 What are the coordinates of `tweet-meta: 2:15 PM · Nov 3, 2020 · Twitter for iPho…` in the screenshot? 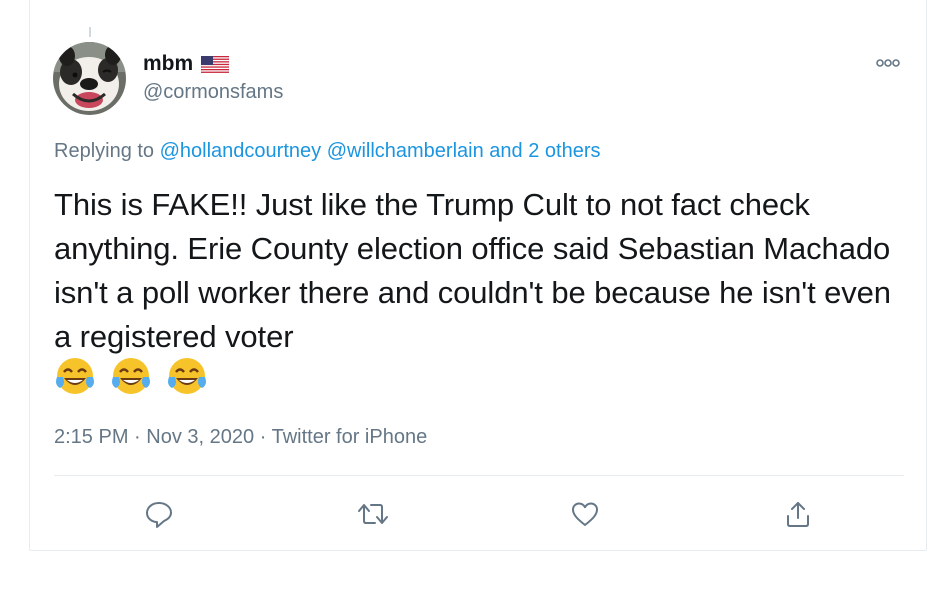 It's located at (240, 437).